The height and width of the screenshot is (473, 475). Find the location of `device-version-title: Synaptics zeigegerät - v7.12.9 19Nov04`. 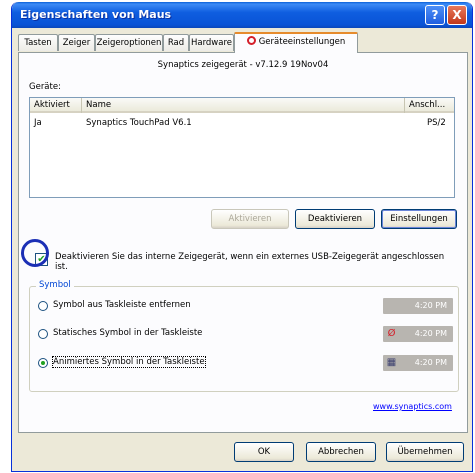

device-version-title: Synaptics zeigegerät - v7.12.9 19Nov04 is located at coordinates (243, 65).